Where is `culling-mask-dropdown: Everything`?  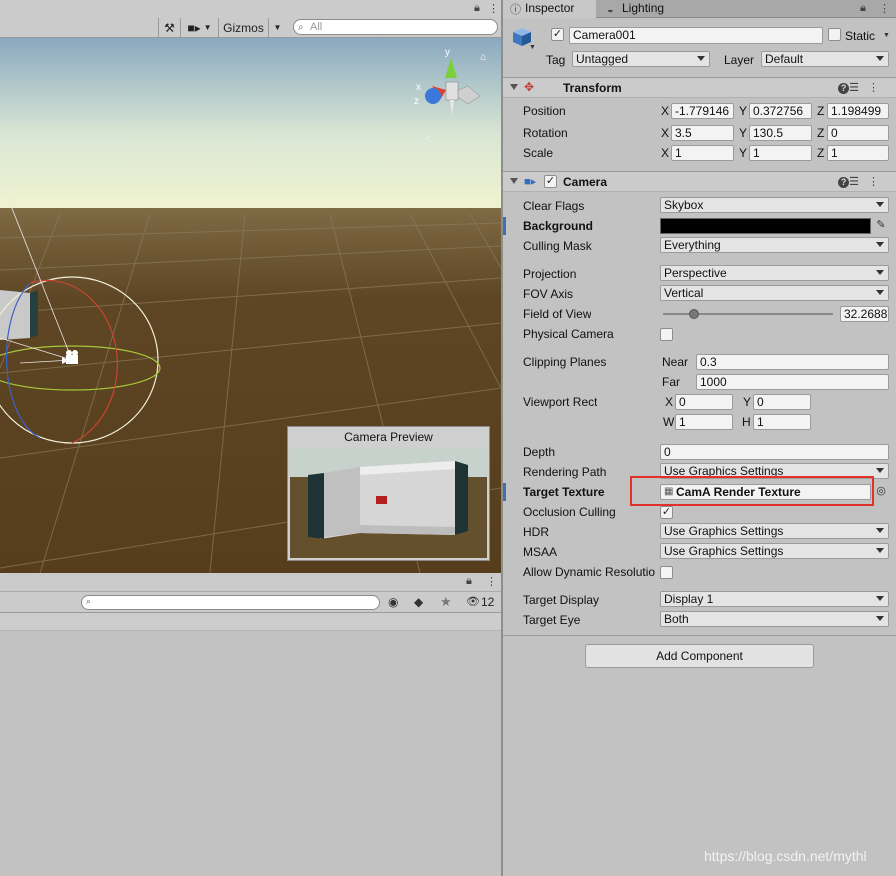
culling-mask-dropdown: Everything is located at coordinates (774, 245).